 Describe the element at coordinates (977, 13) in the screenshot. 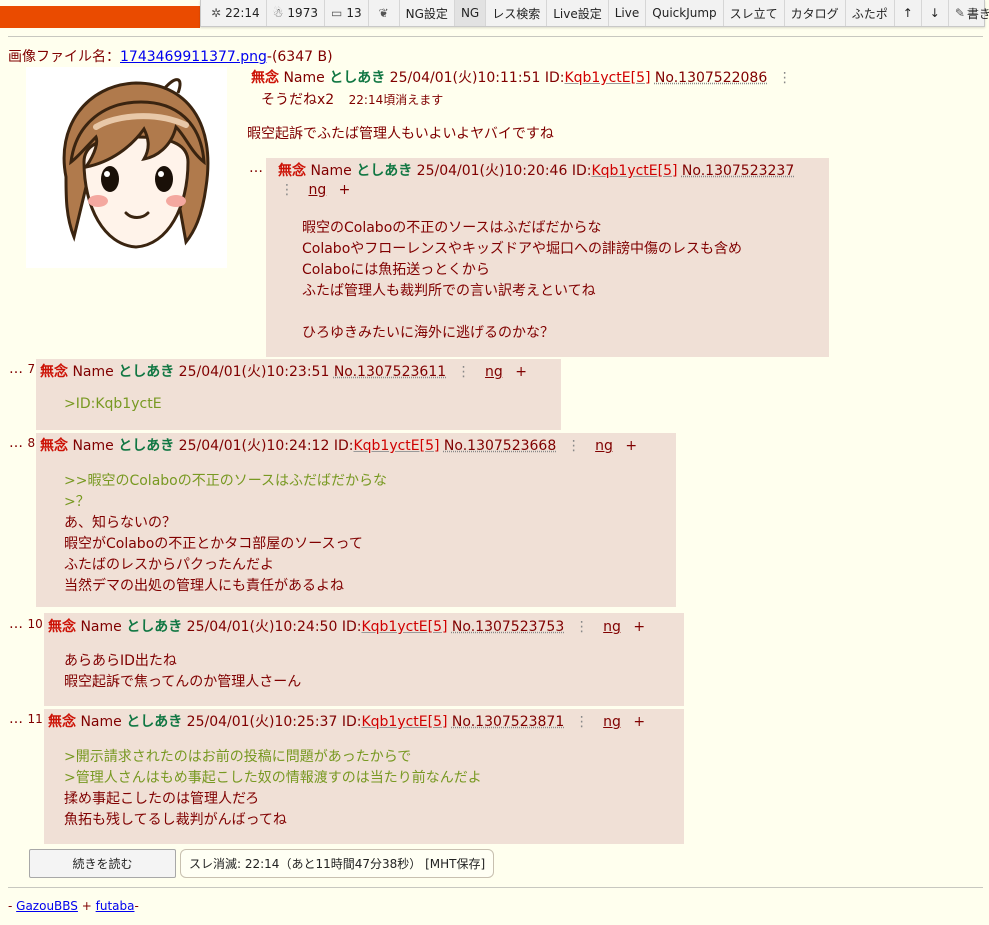

I see `write-label: 書き込み` at that location.